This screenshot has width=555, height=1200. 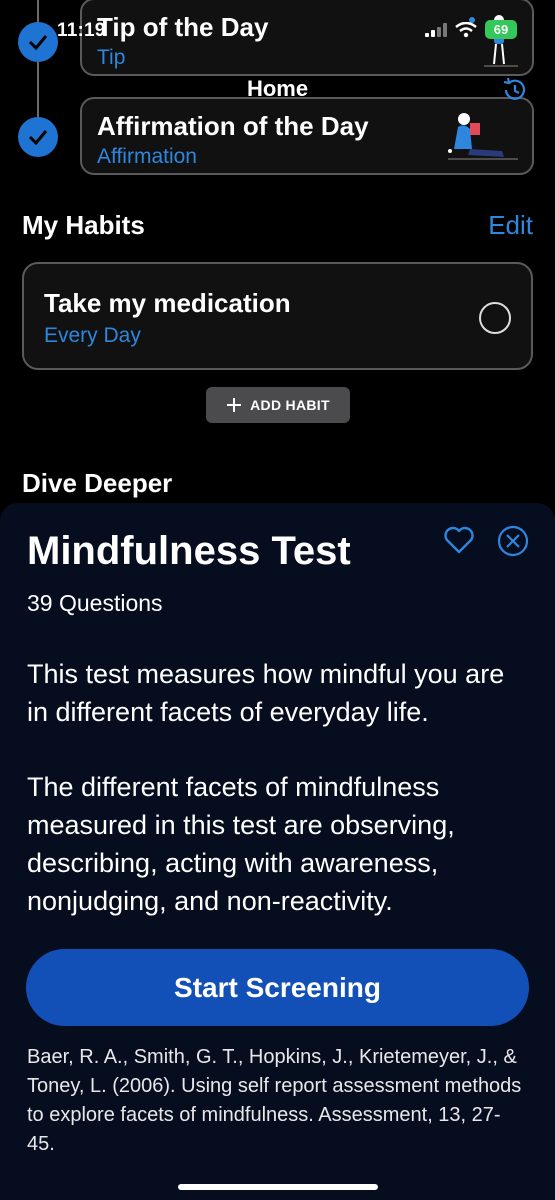 I want to click on habit-card: Take my medication Every Day, so click(x=277, y=316).